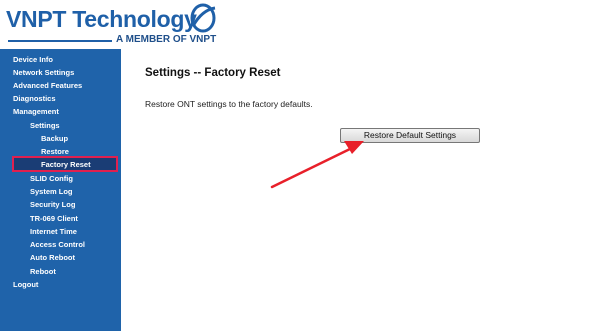 The image size is (600, 331). I want to click on sidebar-item-security-log: Security Log, so click(52, 205).